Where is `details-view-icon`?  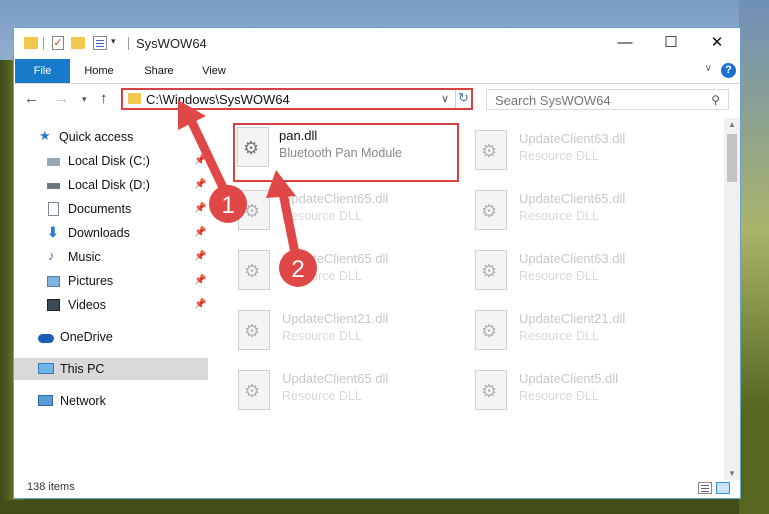 details-view-icon is located at coordinates (705, 488).